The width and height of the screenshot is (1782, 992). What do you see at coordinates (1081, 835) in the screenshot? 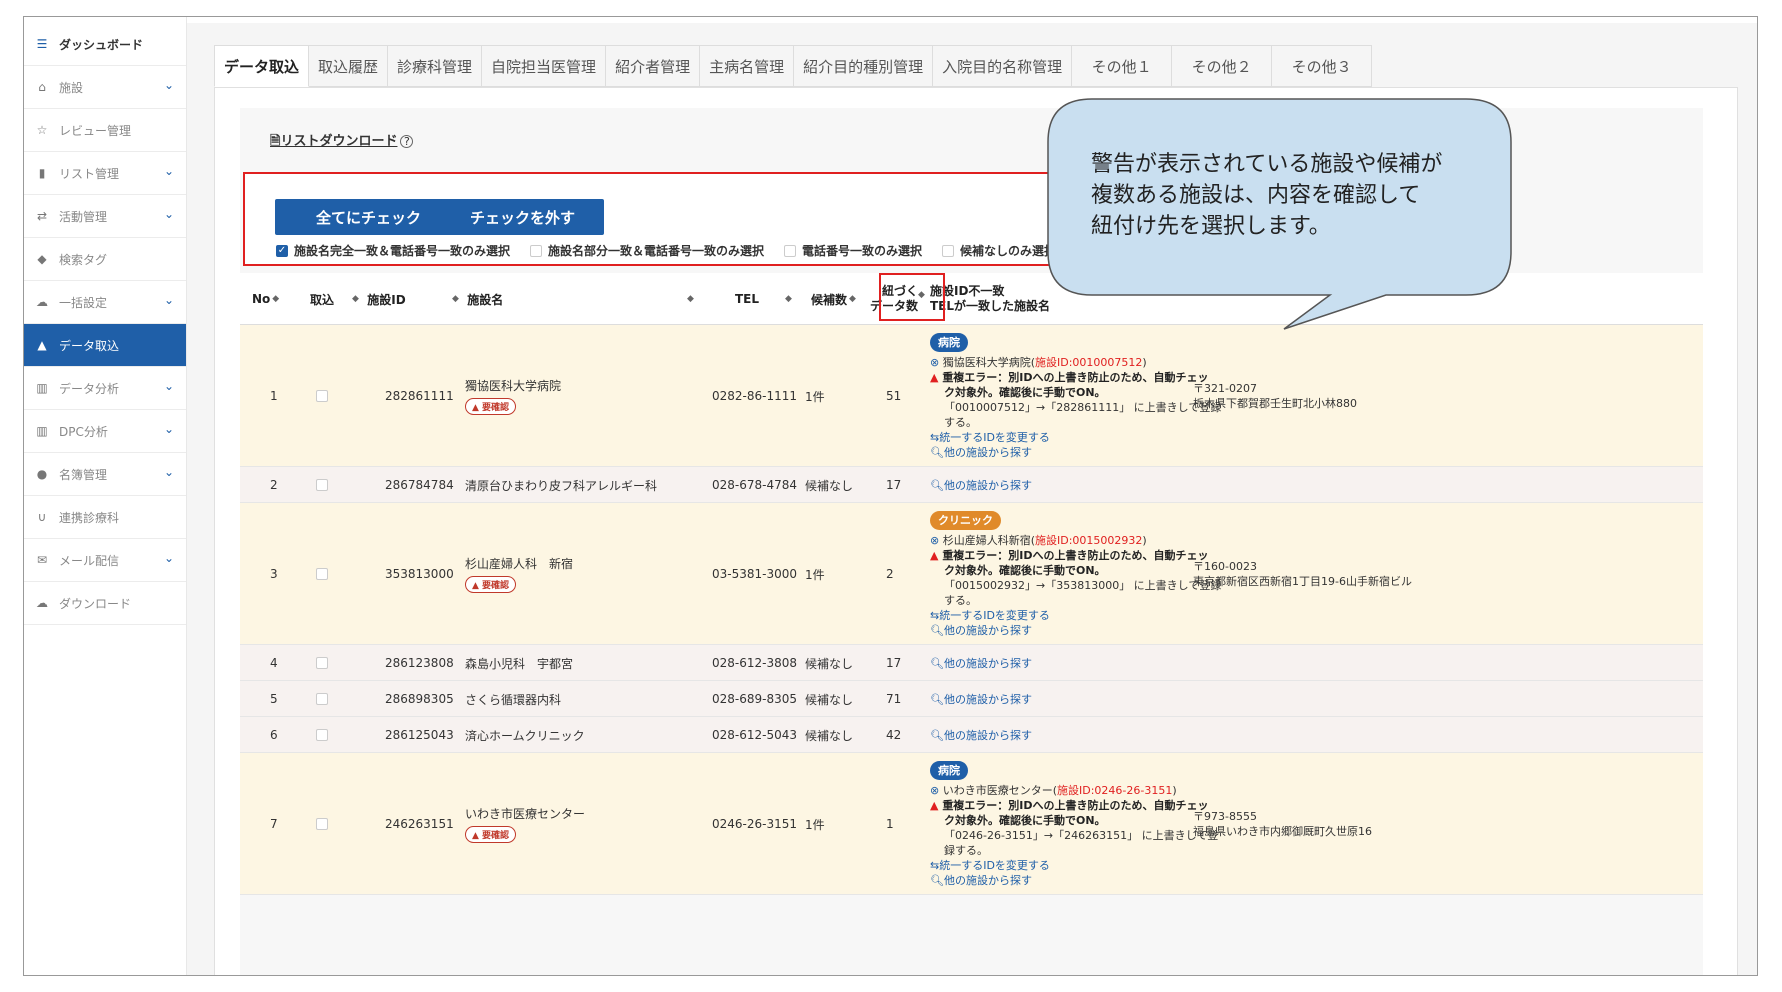
I see `error-line: 「0246-26-3151」→「246263151」 に上書きして登` at bounding box center [1081, 835].